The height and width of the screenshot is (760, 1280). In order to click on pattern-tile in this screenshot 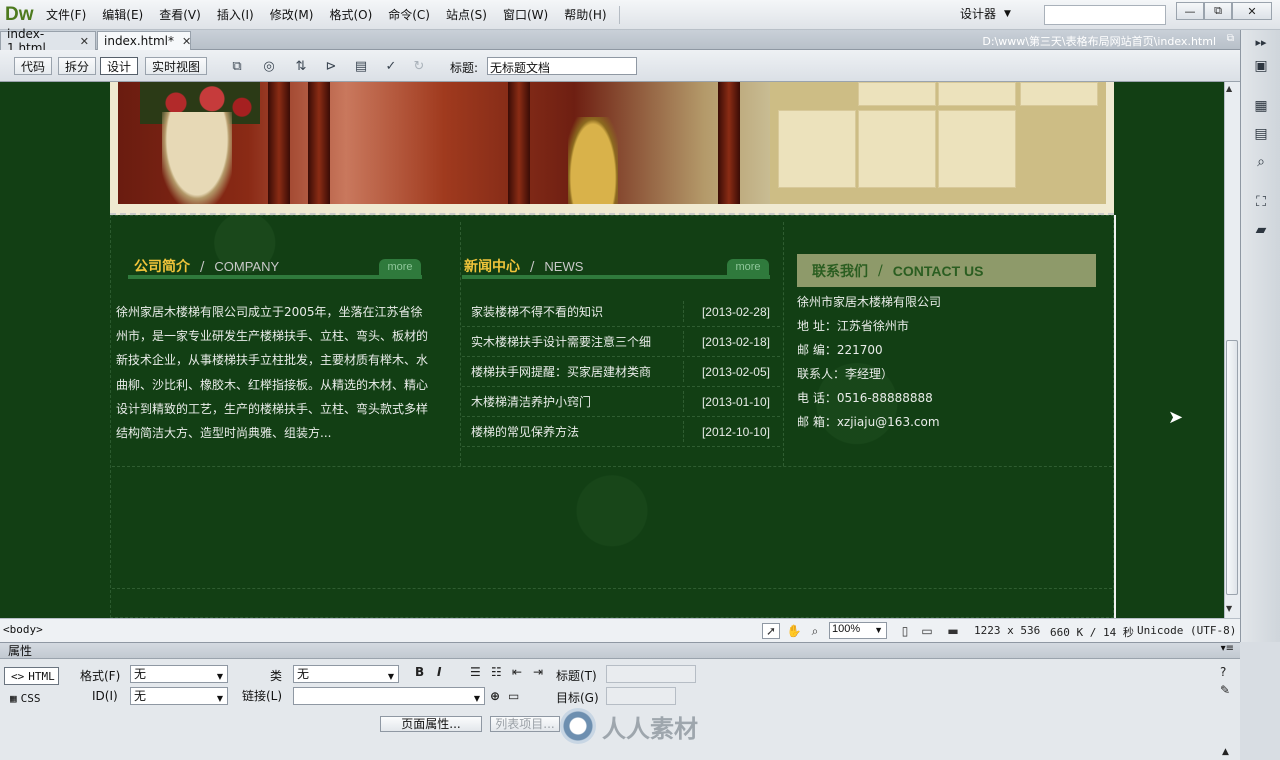, I will do `click(897, 94)`.